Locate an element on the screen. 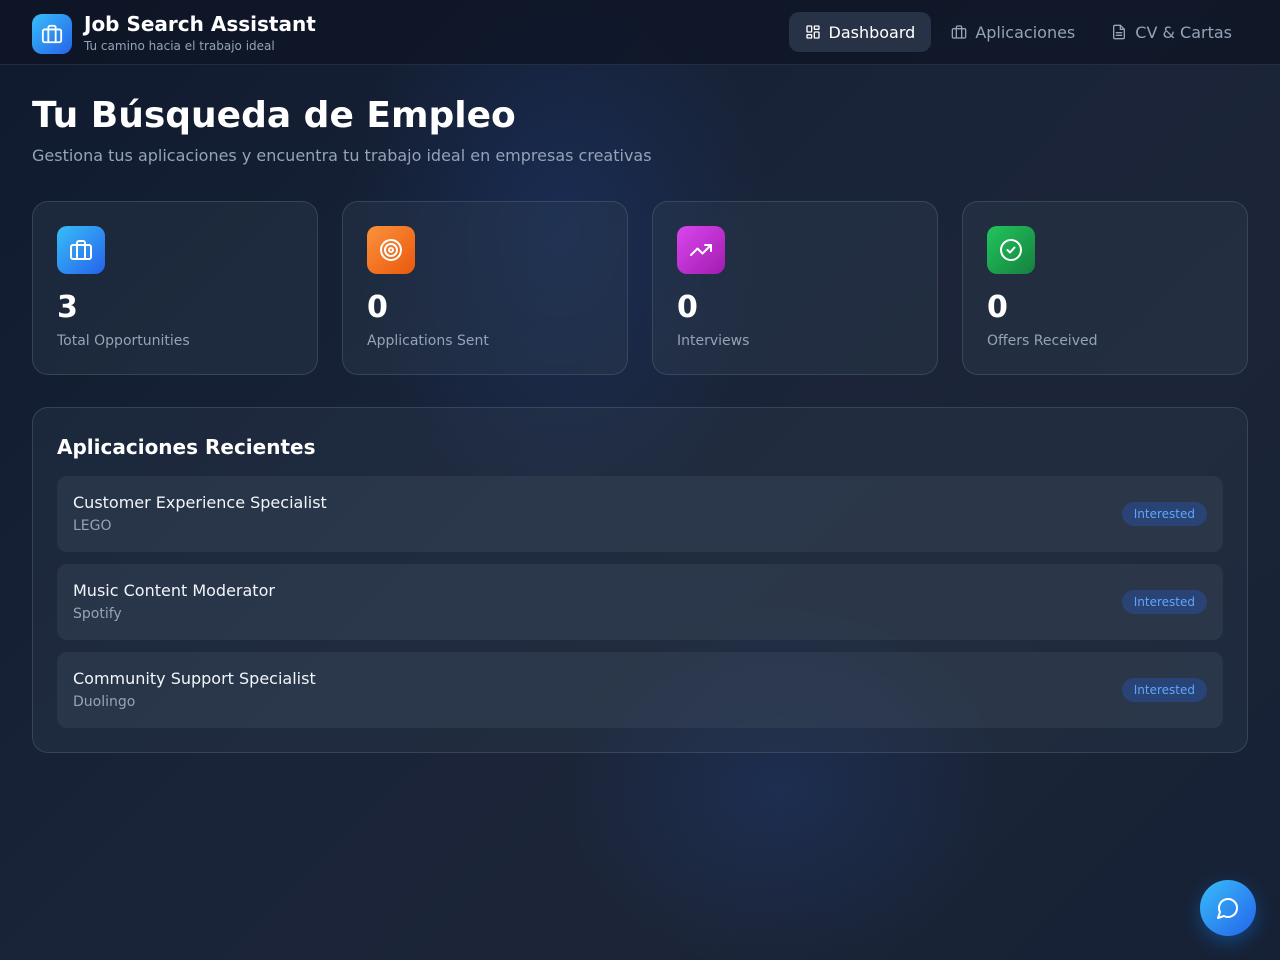 Image resolution: width=1280 pixels, height=960 pixels. stat-value: 3 is located at coordinates (67, 307).